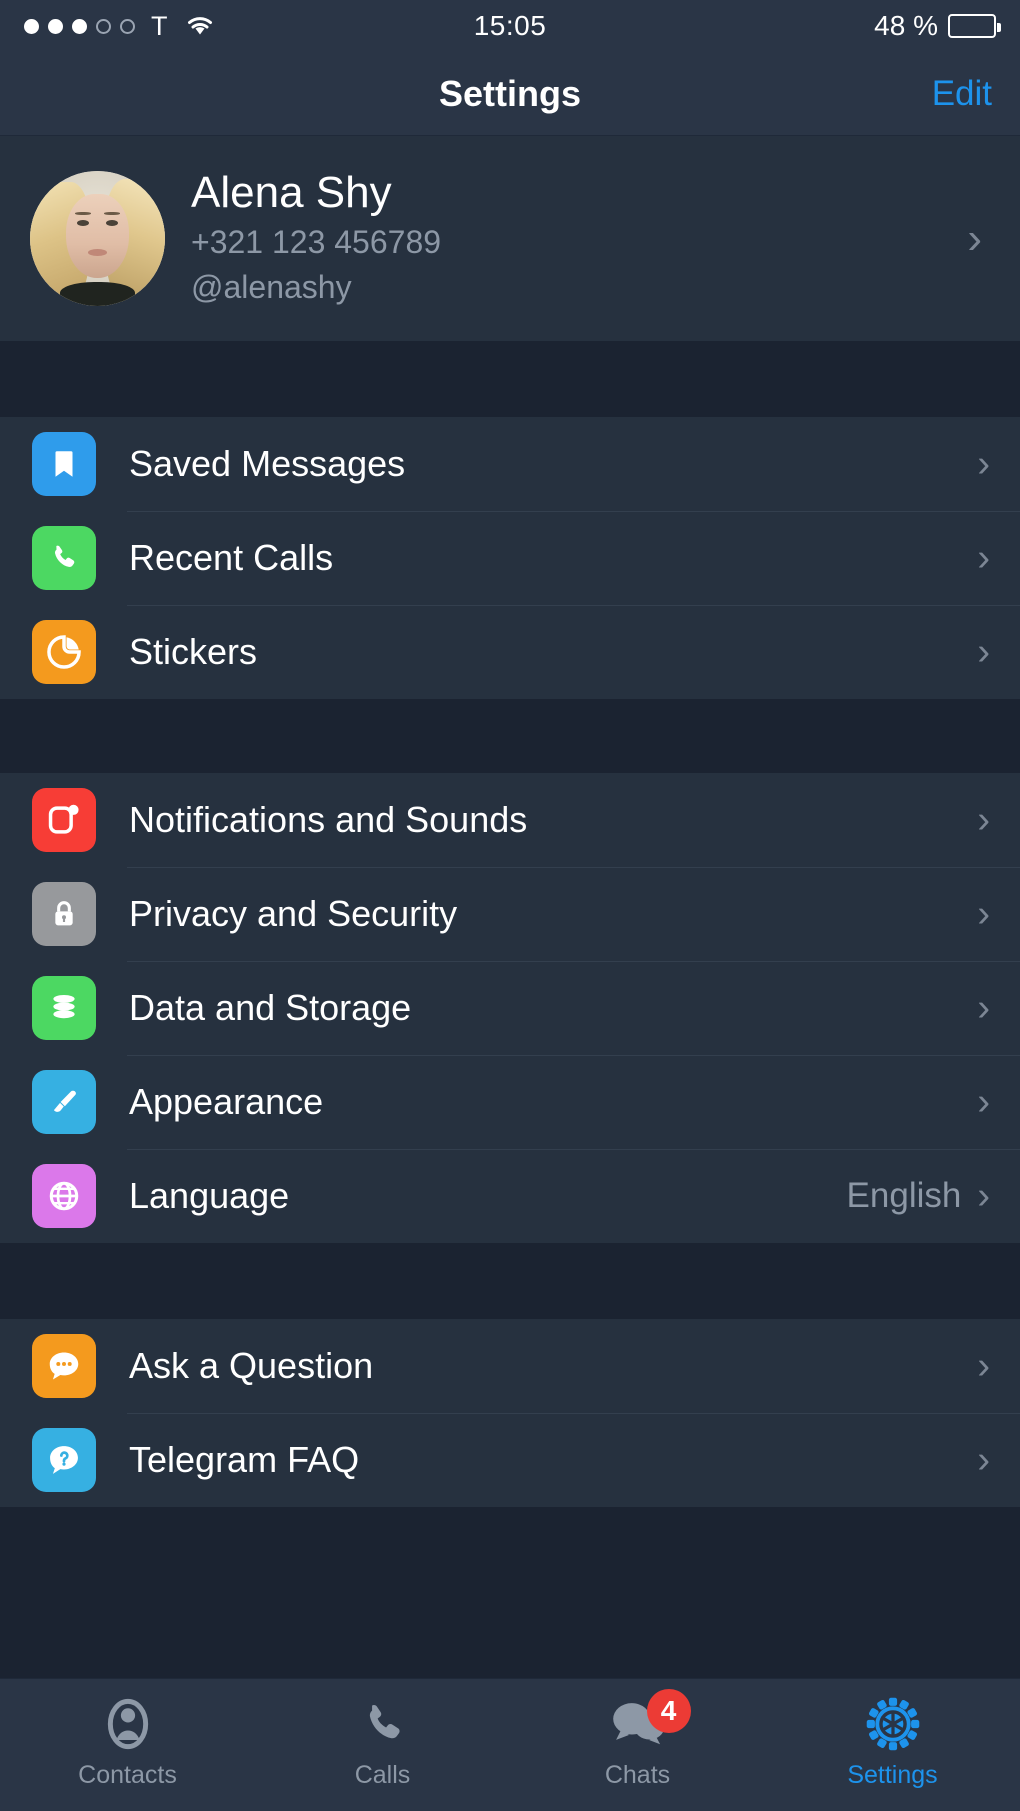 The height and width of the screenshot is (1811, 1020). Describe the element at coordinates (226, 1101) in the screenshot. I see `settings-row-label: Appearance` at that location.